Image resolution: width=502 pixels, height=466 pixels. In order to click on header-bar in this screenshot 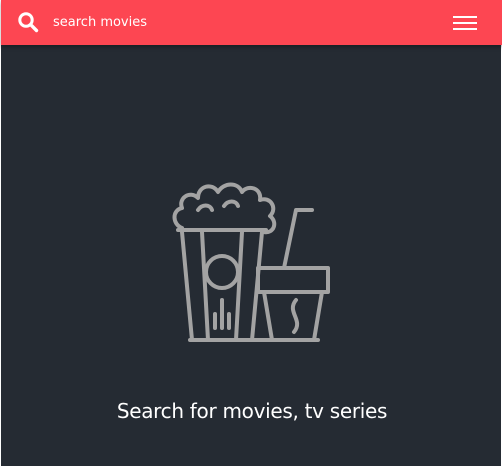, I will do `click(251, 22)`.